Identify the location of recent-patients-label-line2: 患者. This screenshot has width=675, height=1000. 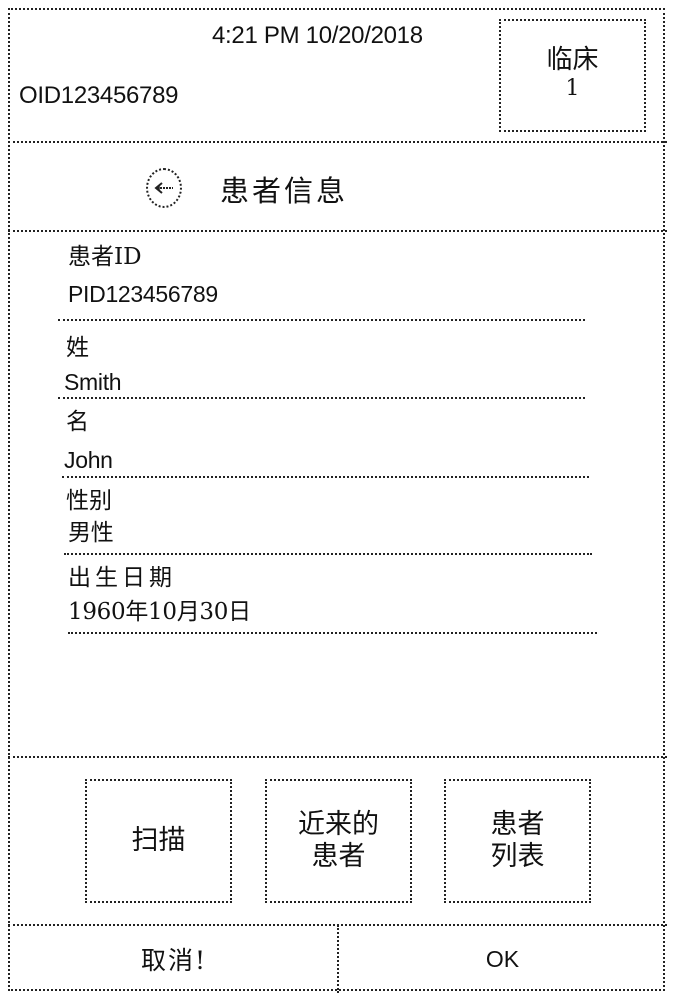
(338, 856).